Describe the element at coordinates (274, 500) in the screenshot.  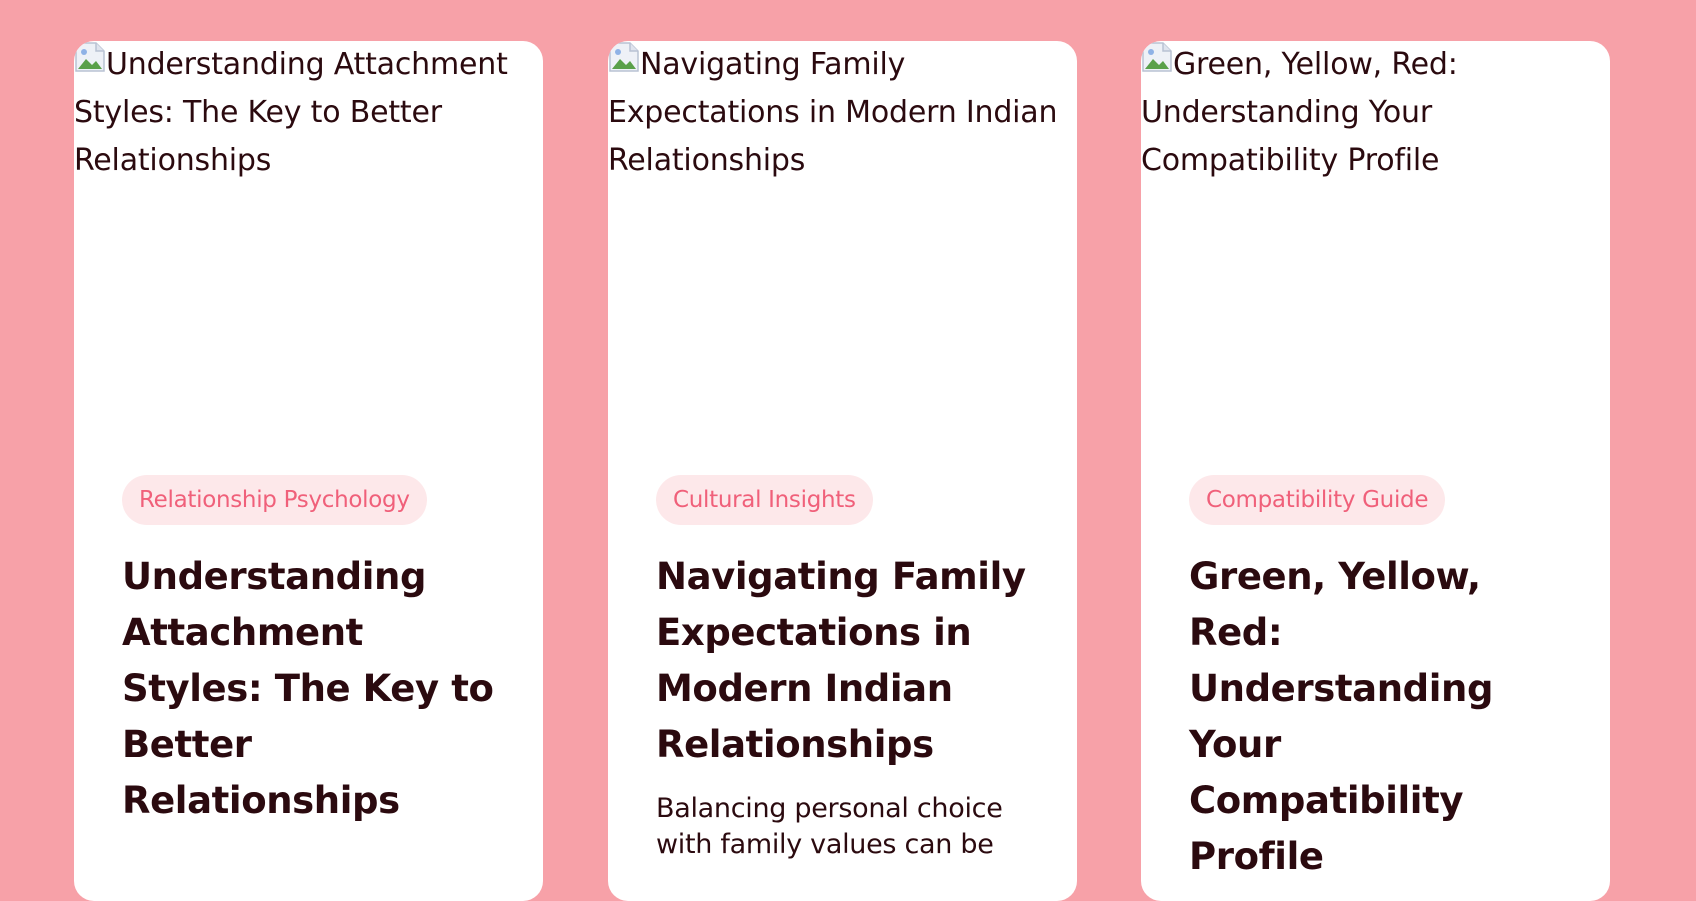
I see `category-tag: Relationship Psychology` at that location.